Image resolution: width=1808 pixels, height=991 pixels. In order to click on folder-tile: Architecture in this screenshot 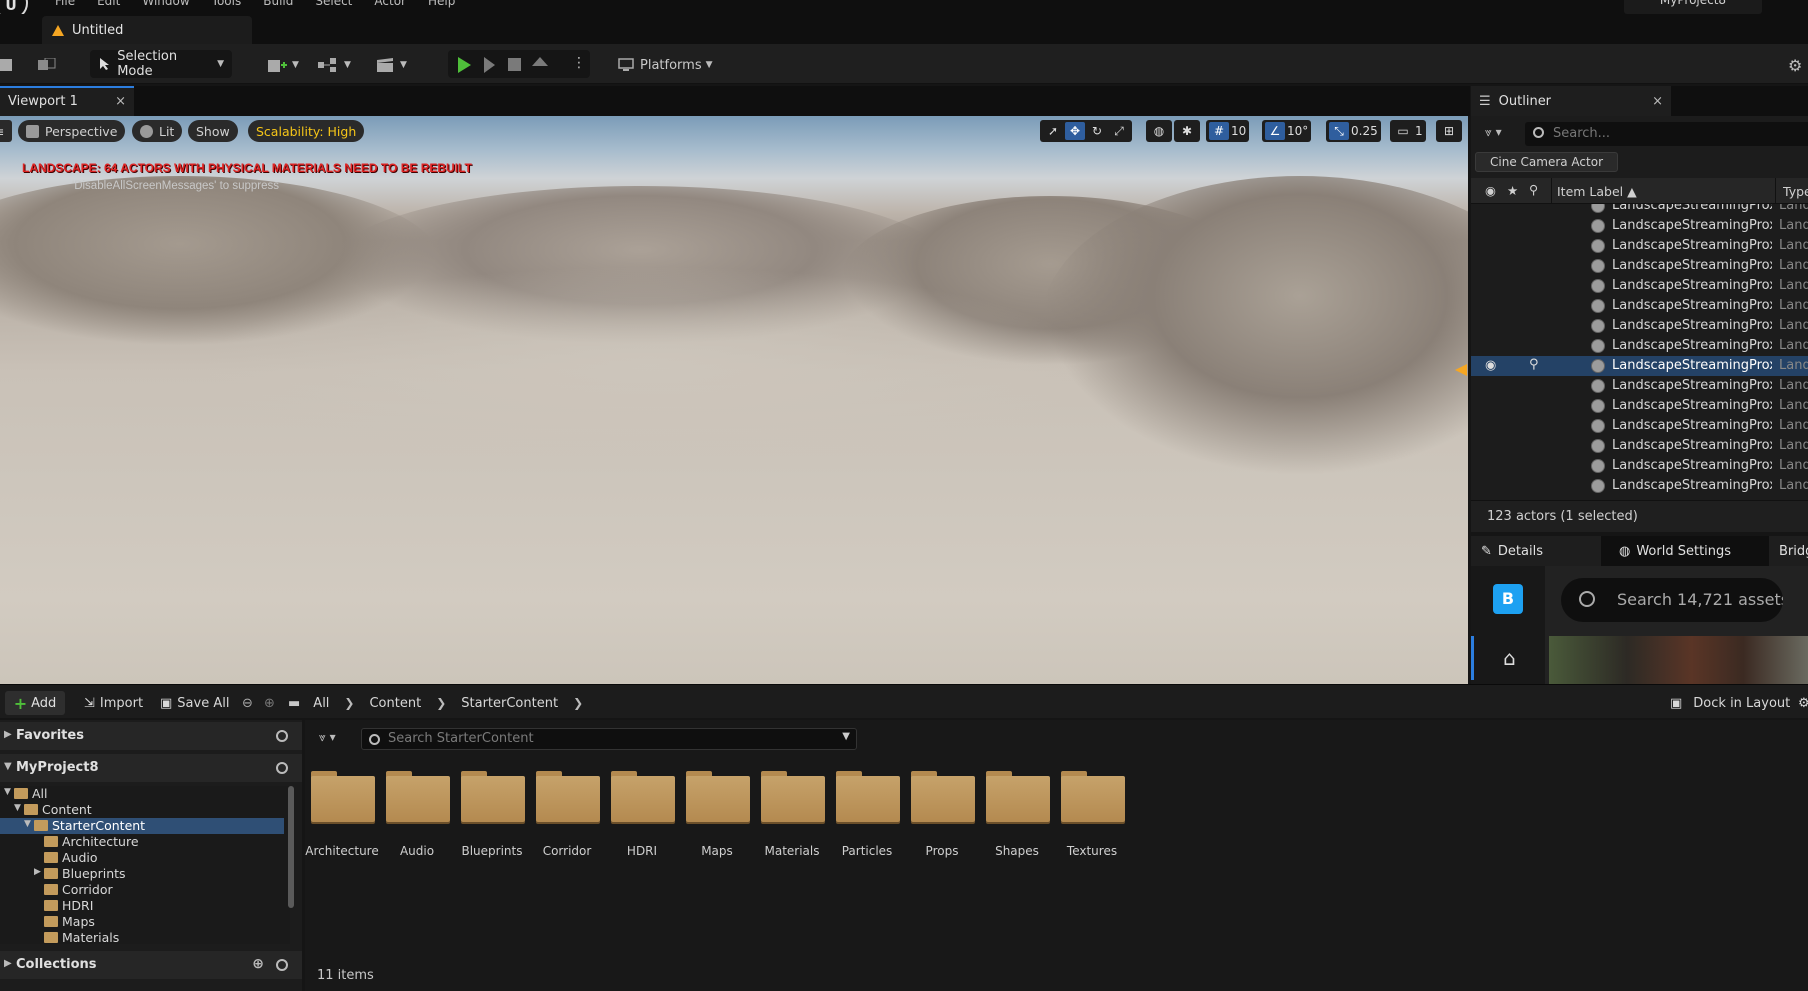, I will do `click(342, 815)`.